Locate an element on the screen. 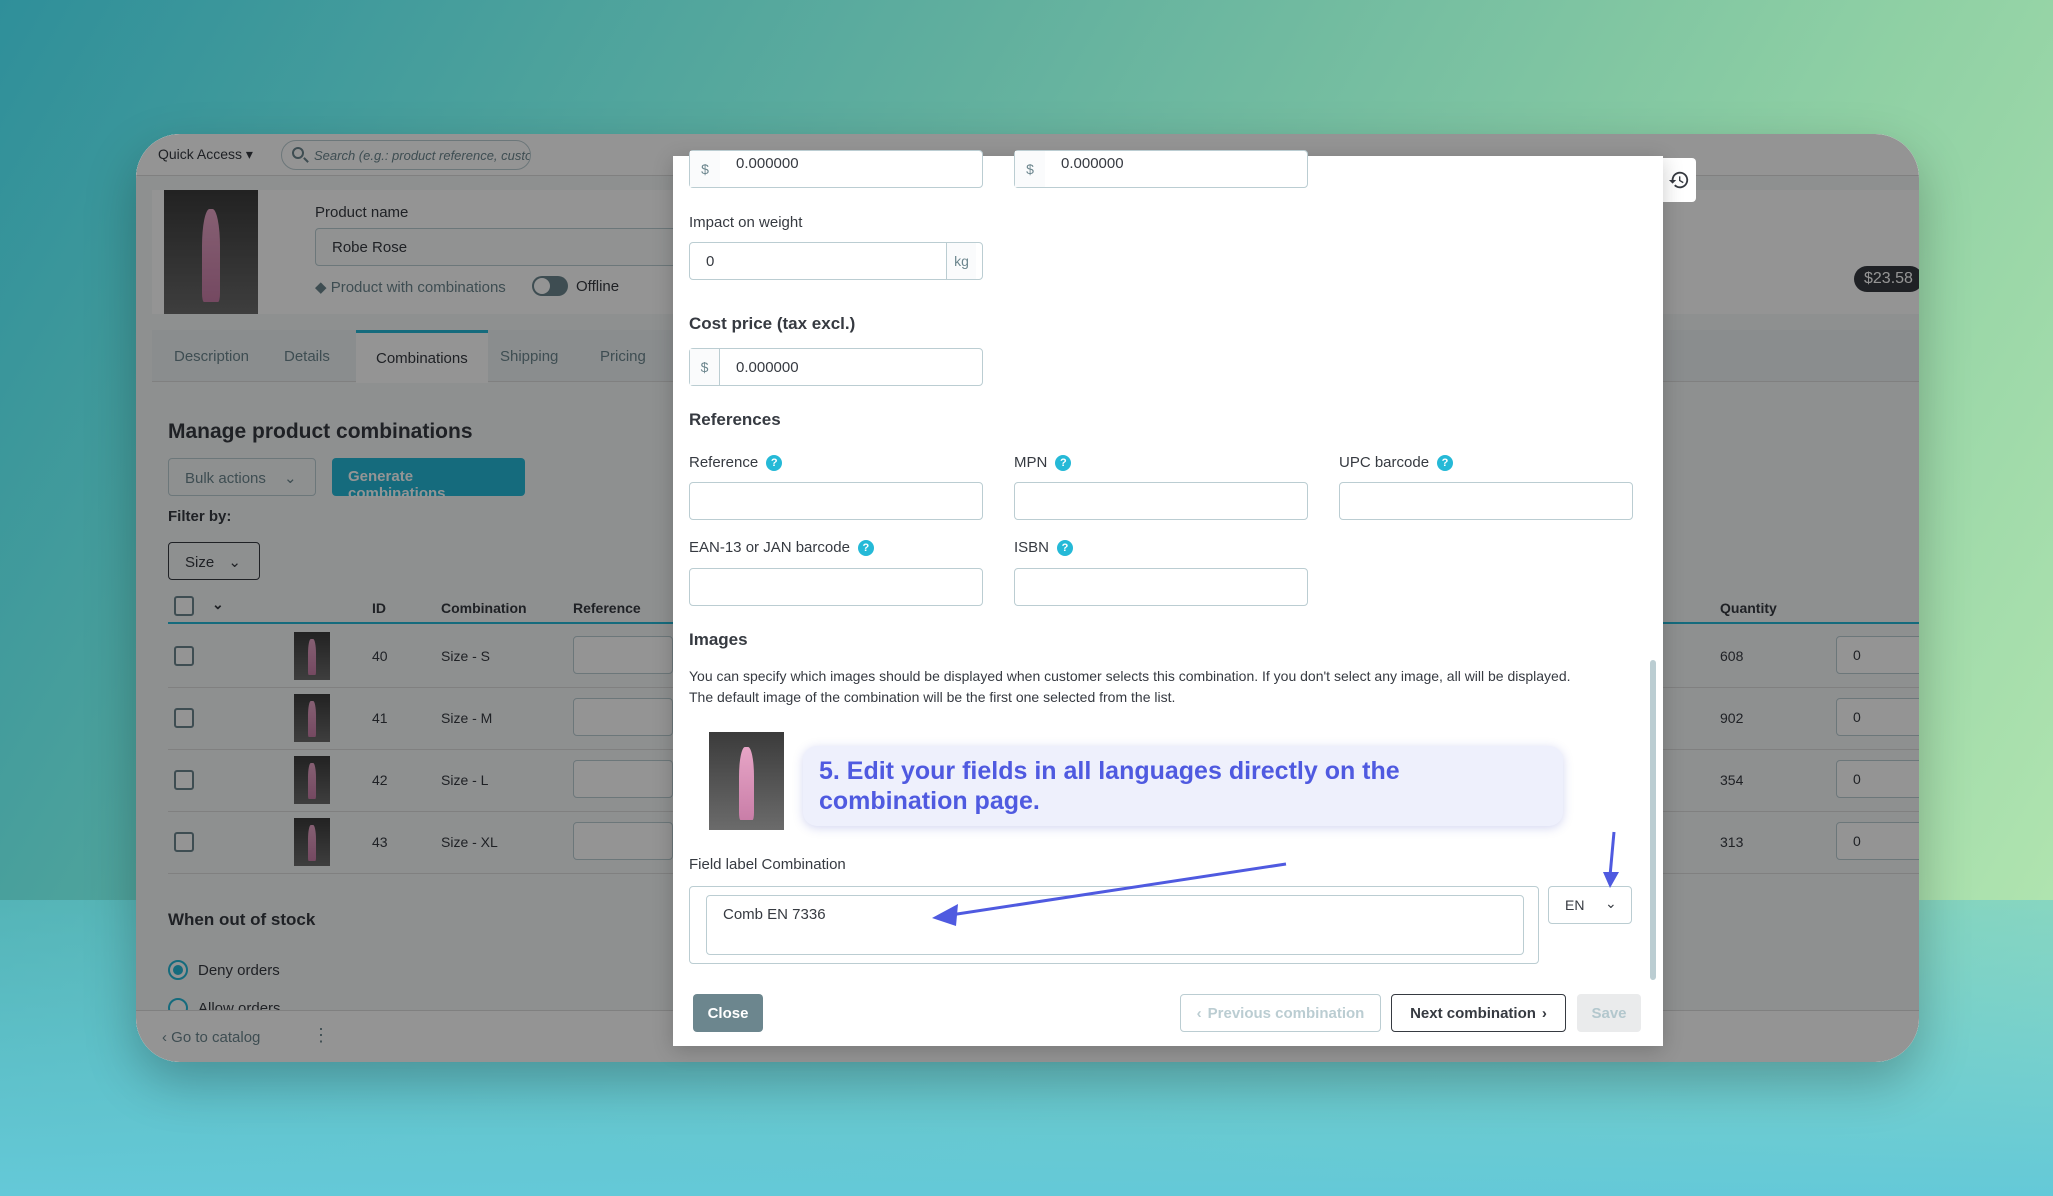 This screenshot has width=2053, height=1196. arrow-to-field is located at coordinates (1115, 890).